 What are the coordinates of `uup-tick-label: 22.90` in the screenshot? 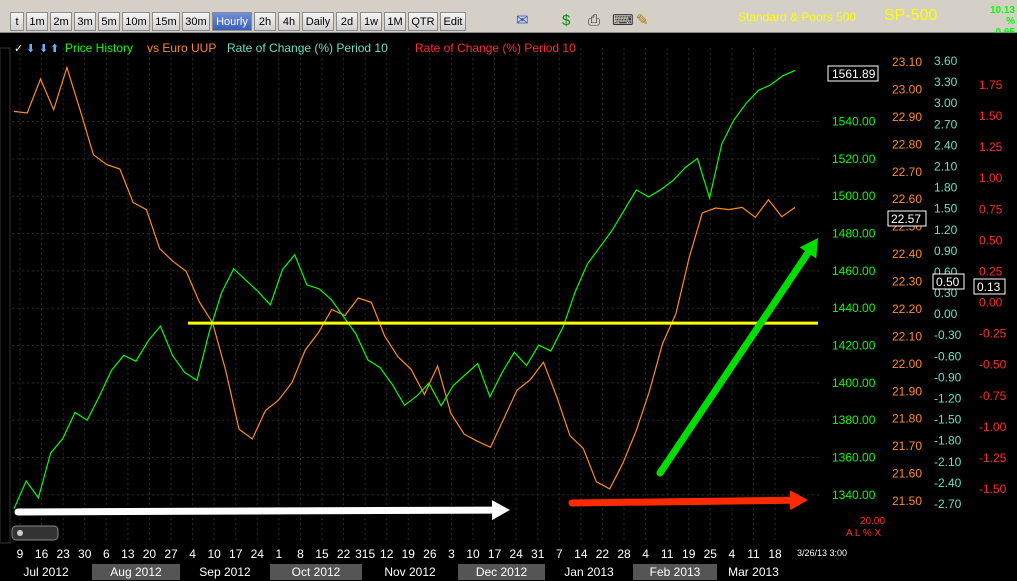 It's located at (907, 117).